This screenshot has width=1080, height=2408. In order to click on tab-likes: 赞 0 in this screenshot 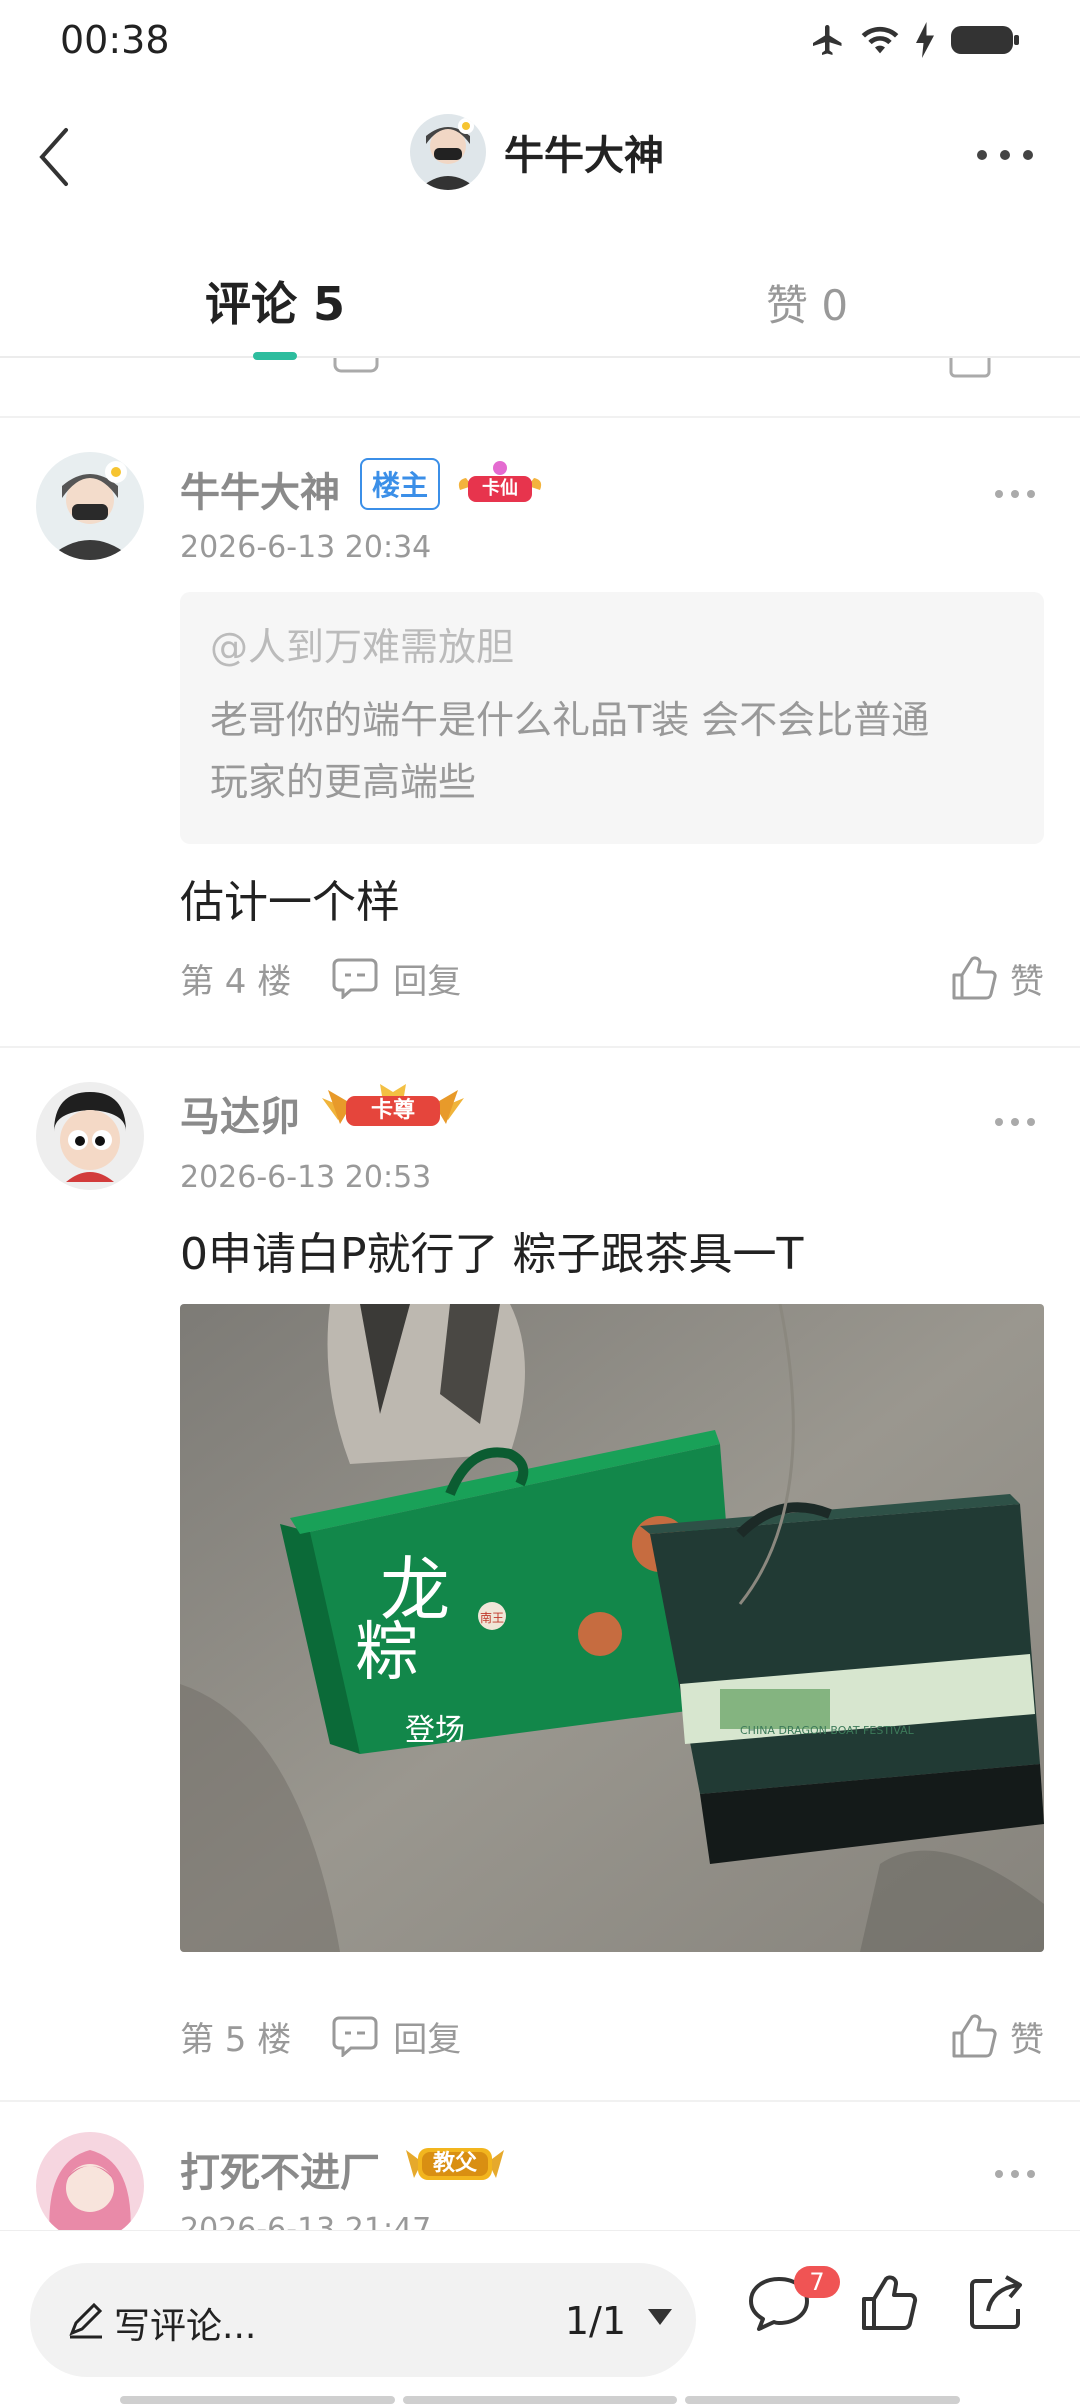, I will do `click(807, 302)`.